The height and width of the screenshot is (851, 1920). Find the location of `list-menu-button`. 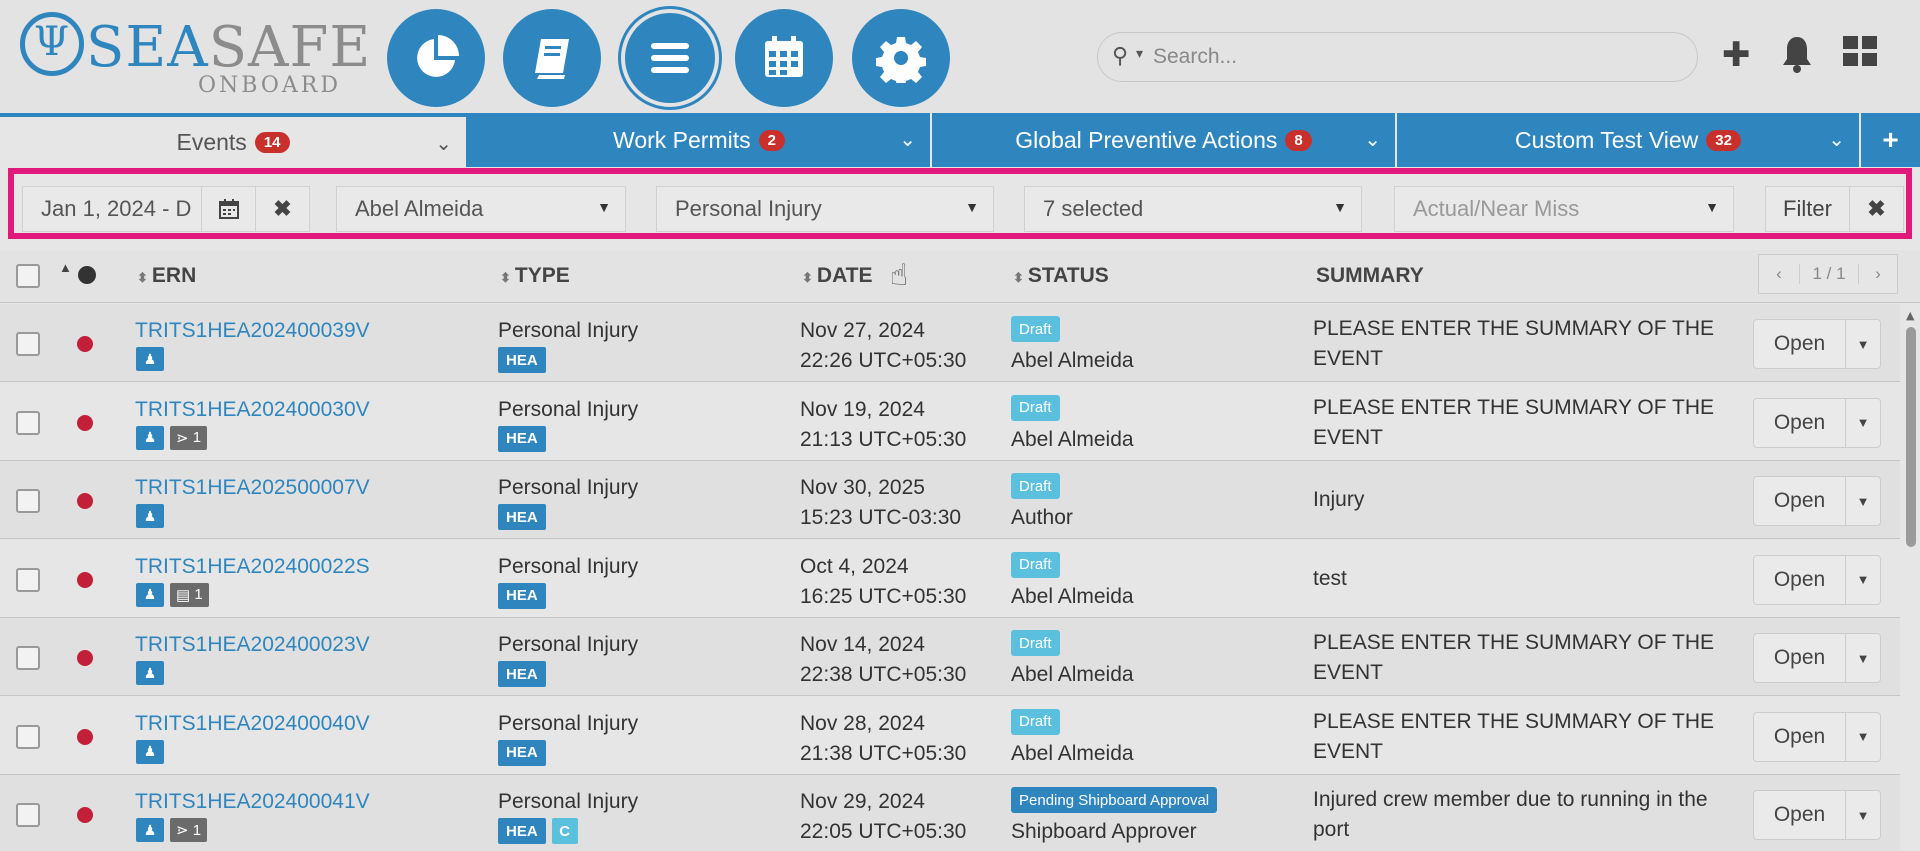

list-menu-button is located at coordinates (670, 58).